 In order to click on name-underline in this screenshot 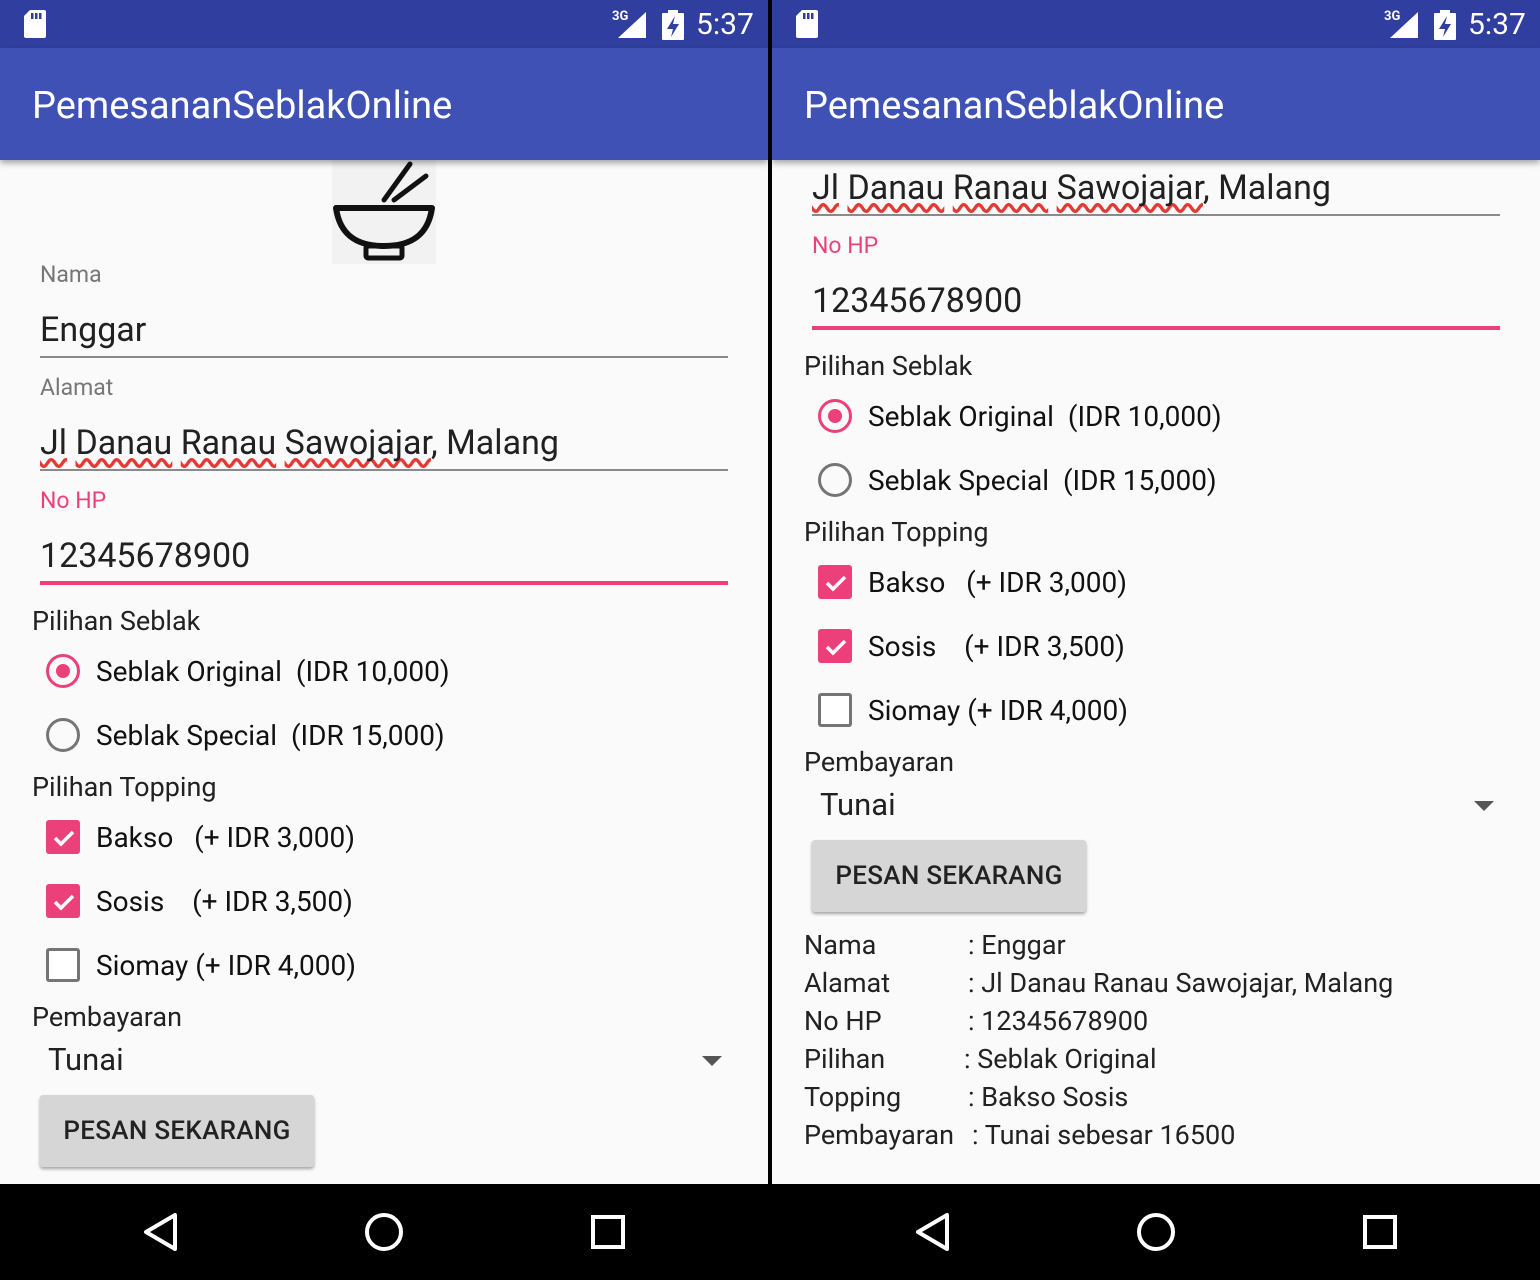, I will do `click(384, 357)`.